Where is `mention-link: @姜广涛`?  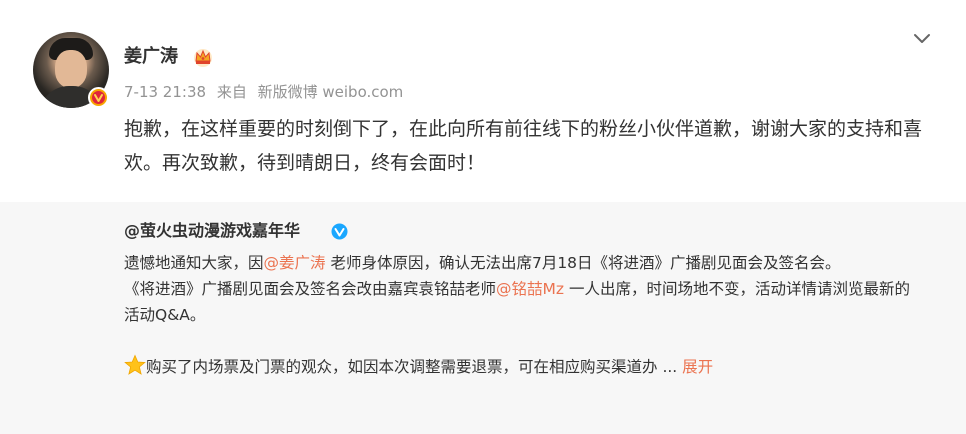 mention-link: @姜广涛 is located at coordinates (295, 263).